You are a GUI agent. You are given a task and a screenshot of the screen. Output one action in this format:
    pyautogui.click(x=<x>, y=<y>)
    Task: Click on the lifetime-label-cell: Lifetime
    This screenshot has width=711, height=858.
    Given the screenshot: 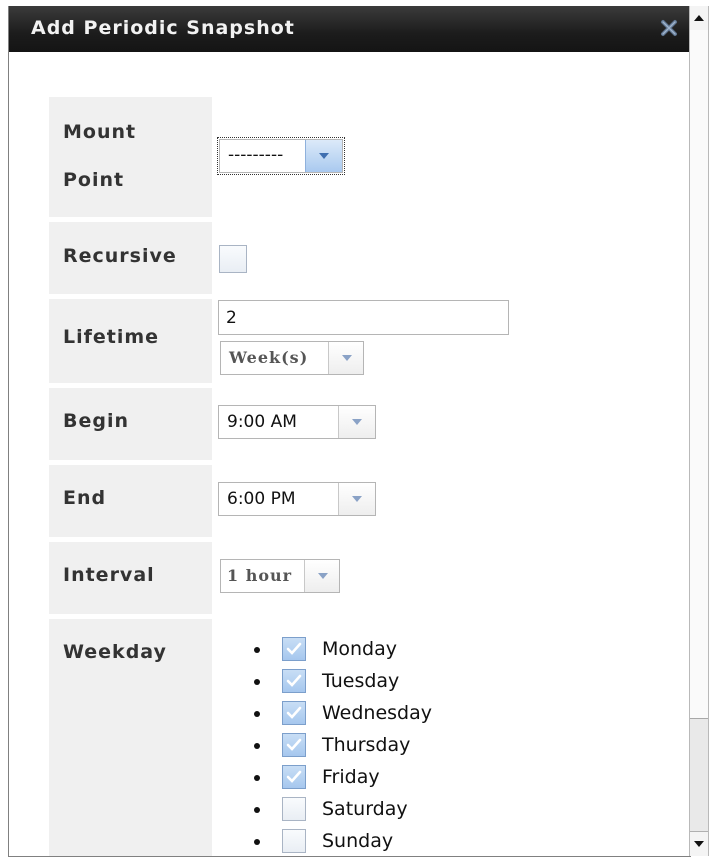 What is the action you would take?
    pyautogui.click(x=130, y=341)
    